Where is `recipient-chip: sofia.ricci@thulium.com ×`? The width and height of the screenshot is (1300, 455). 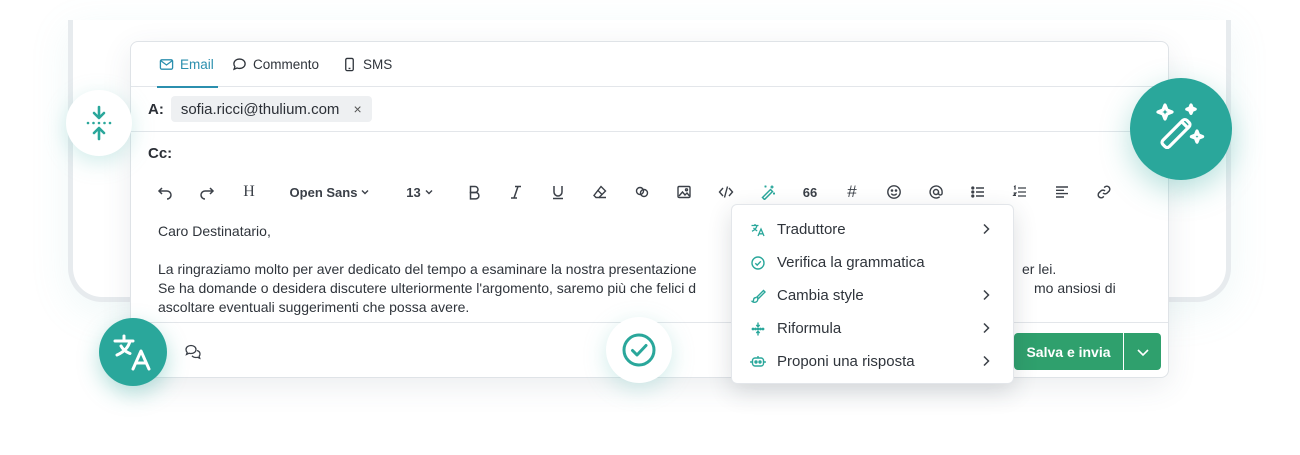 recipient-chip: sofia.ricci@thulium.com × is located at coordinates (271, 109).